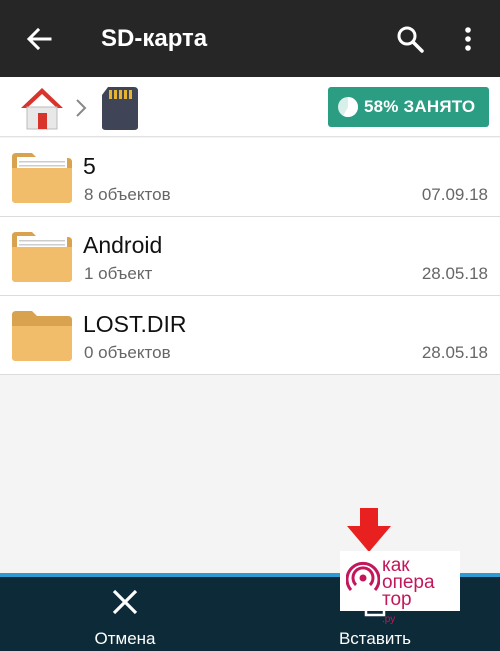  Describe the element at coordinates (250, 38) in the screenshot. I see `app-bar: SD-карта` at that location.